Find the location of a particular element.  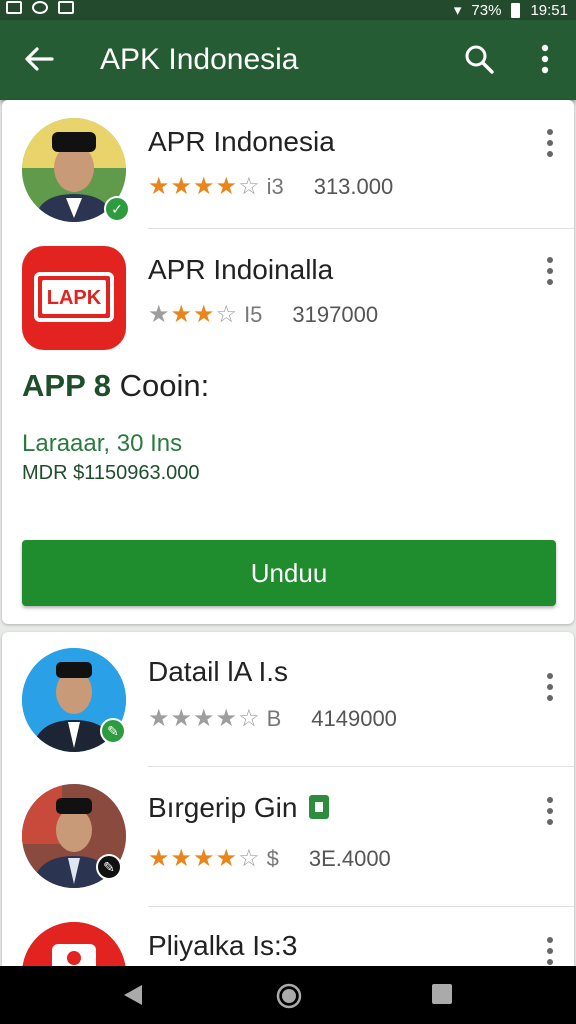

search-icon is located at coordinates (479, 59).